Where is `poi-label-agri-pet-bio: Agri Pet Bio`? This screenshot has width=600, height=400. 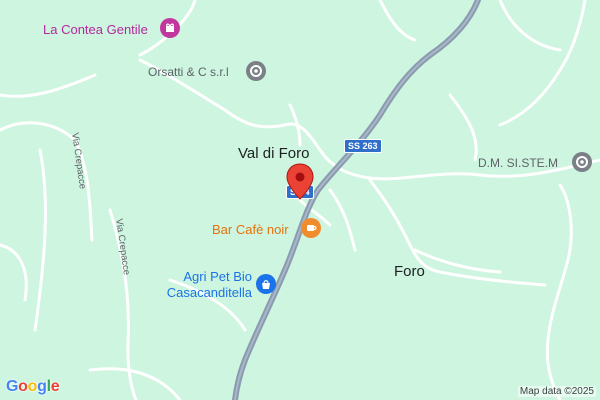 poi-label-agri-pet-bio: Agri Pet Bio is located at coordinates (215, 277).